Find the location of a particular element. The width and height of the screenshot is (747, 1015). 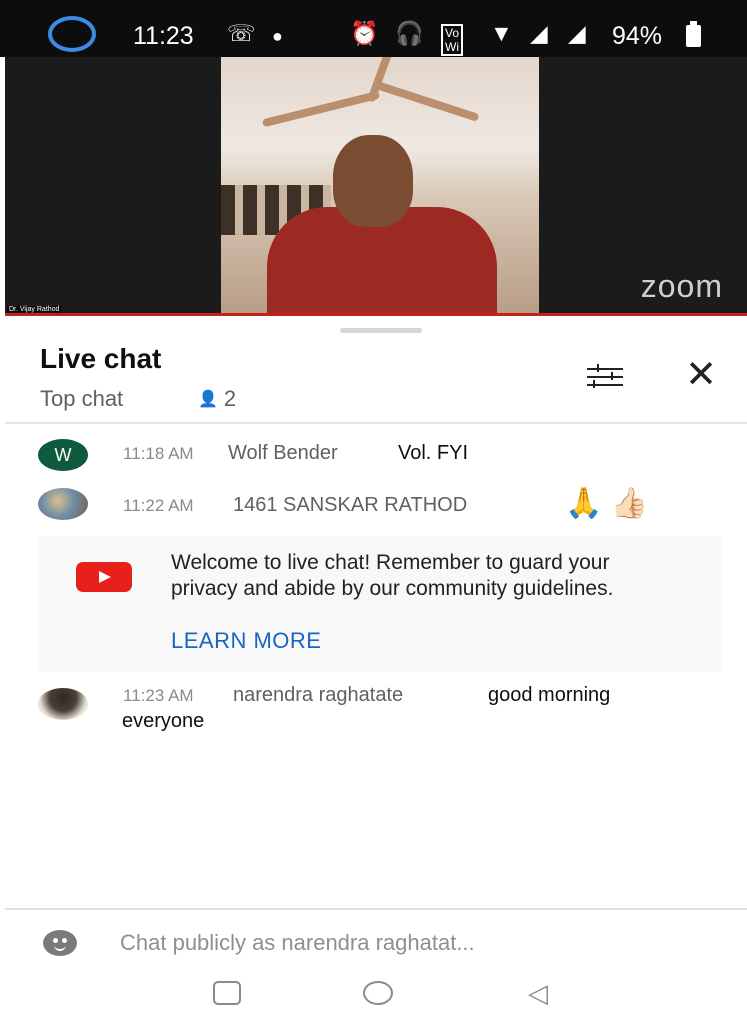

vowifi-icon: Vo Wi is located at coordinates (452, 40).